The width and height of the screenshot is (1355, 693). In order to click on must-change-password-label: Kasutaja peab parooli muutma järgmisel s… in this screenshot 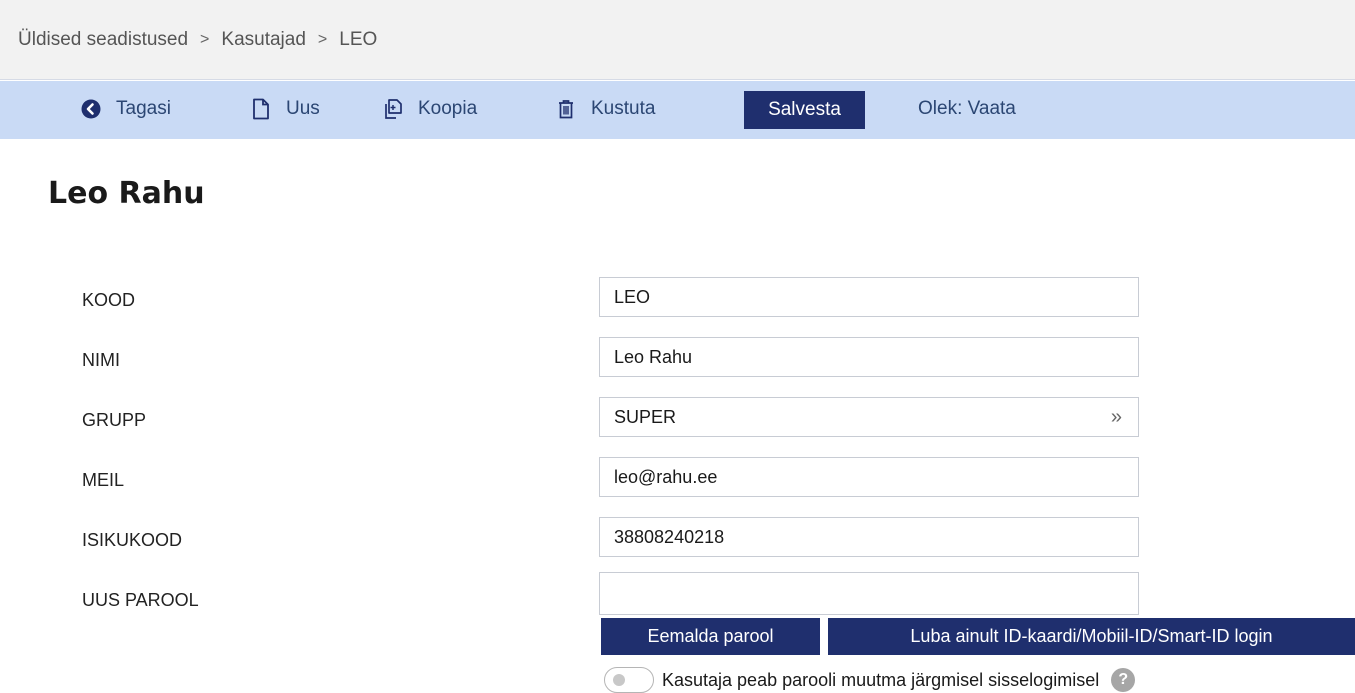, I will do `click(881, 679)`.